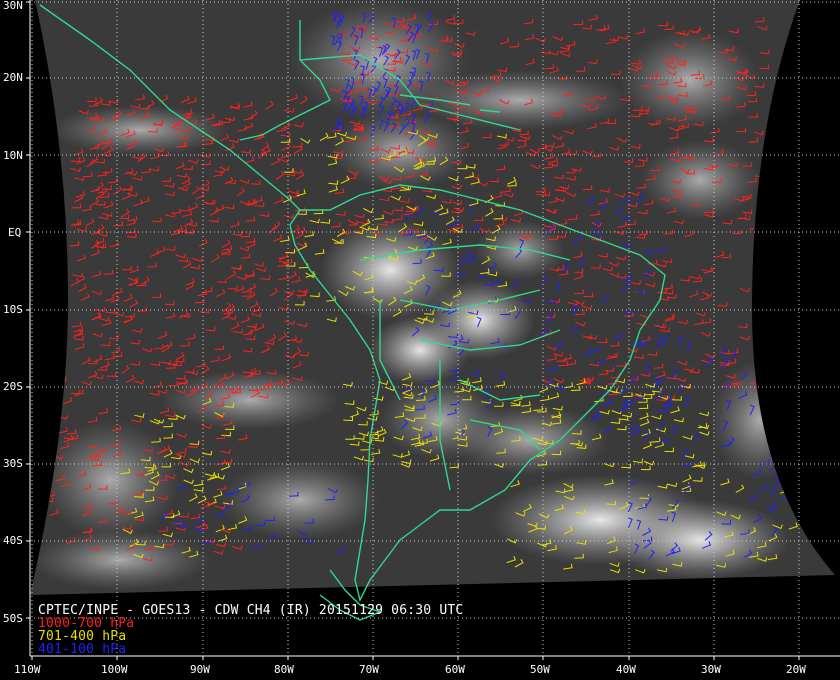  What do you see at coordinates (711, 669) in the screenshot?
I see `lon-label-30w: 30W` at bounding box center [711, 669].